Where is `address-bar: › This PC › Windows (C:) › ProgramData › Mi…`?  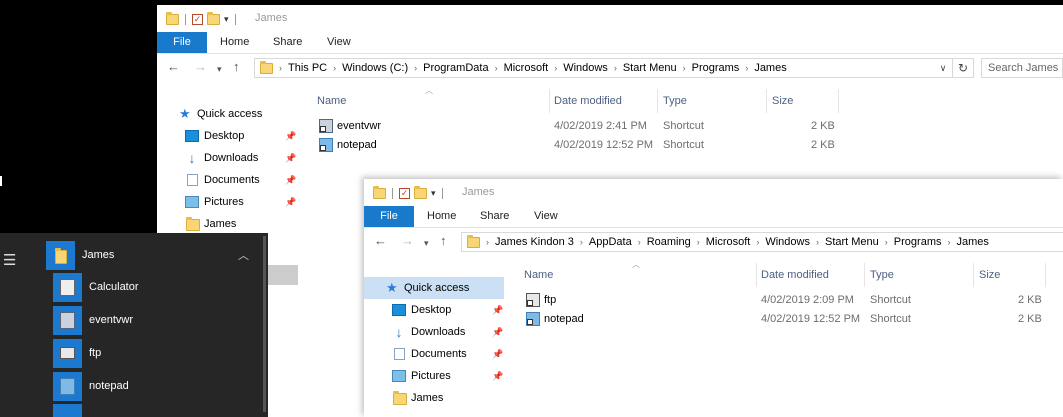 address-bar: › This PC › Windows (C:) › ProgramData › Mi… is located at coordinates (614, 68).